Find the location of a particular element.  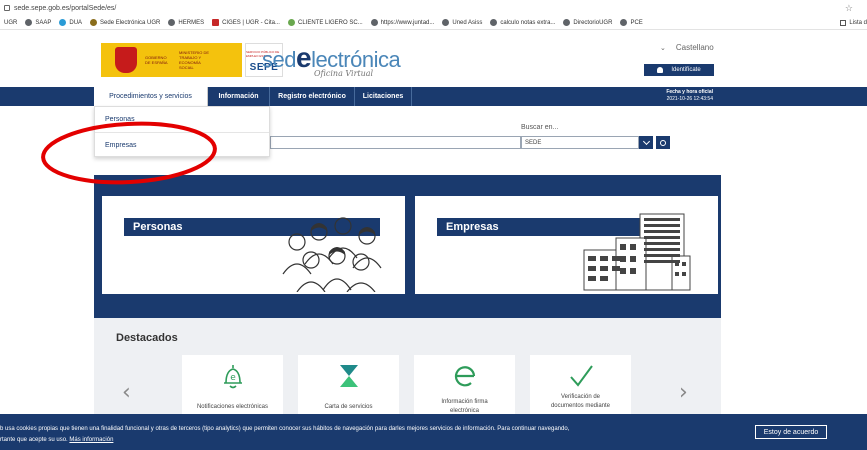

bookmark-directorio: DirectorioUGR is located at coordinates (587, 22).